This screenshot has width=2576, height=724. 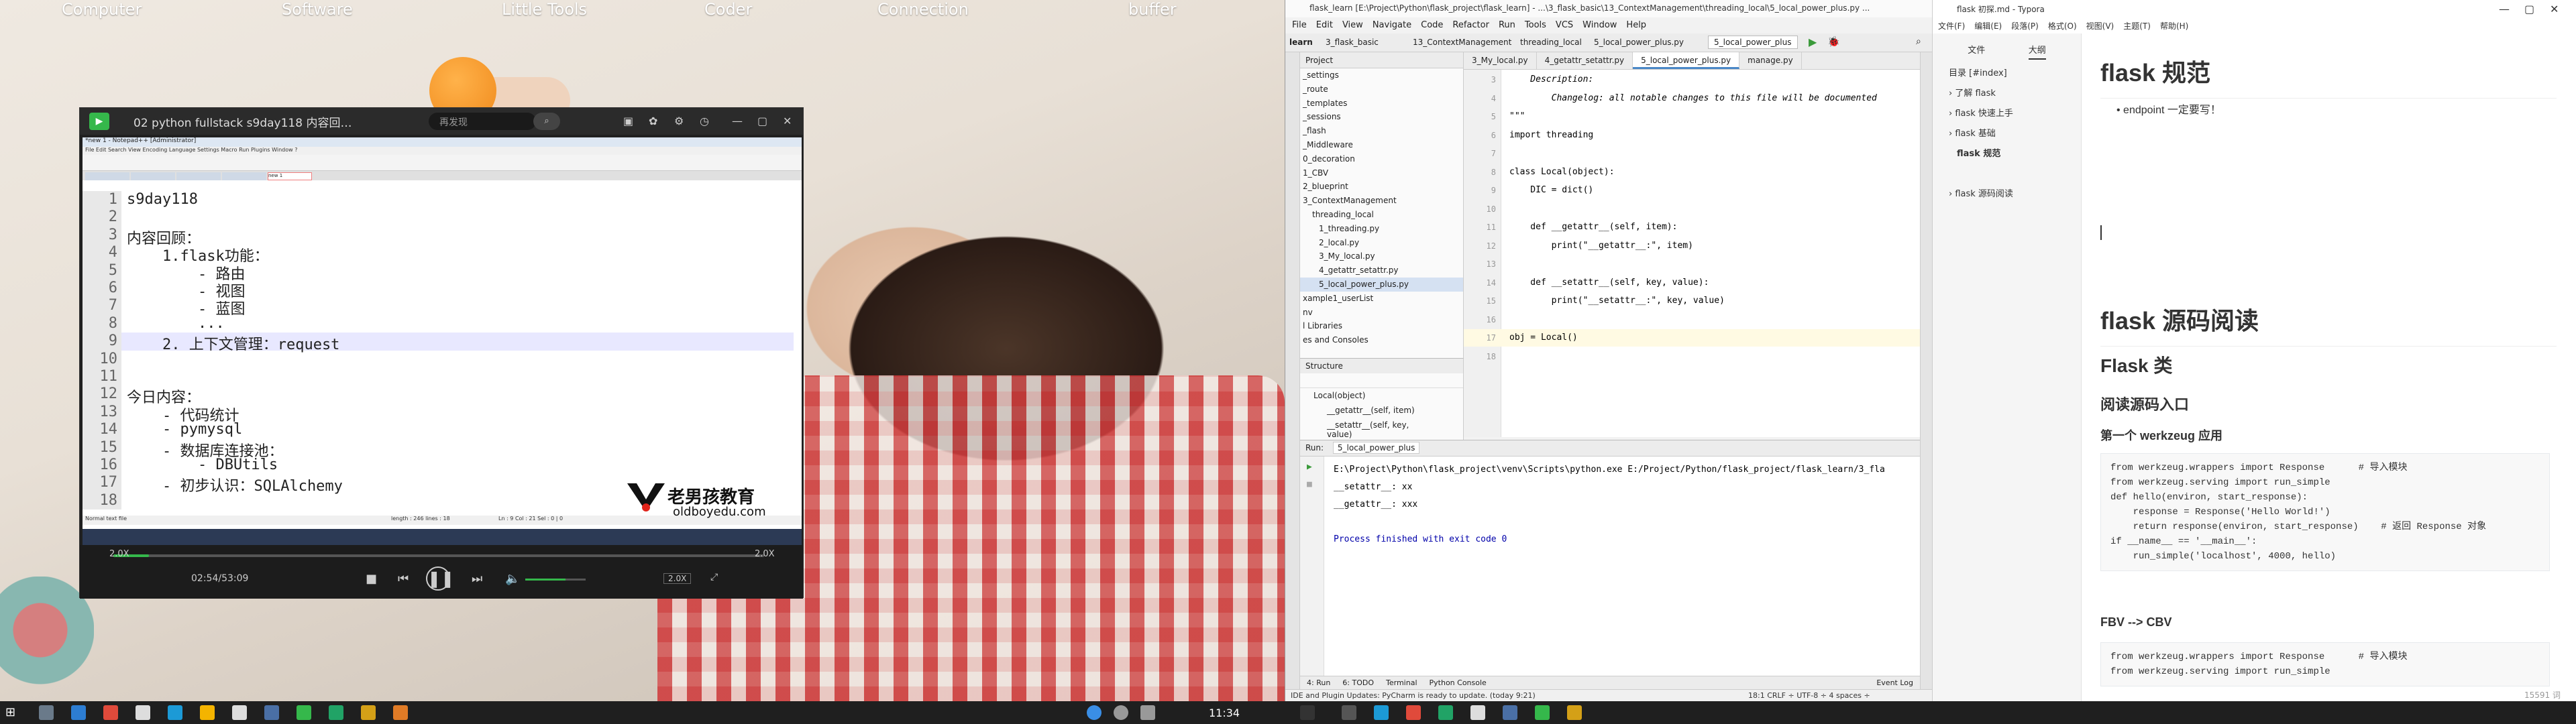 What do you see at coordinates (2100, 27) in the screenshot?
I see `menu-view: 视图(V)` at bounding box center [2100, 27].